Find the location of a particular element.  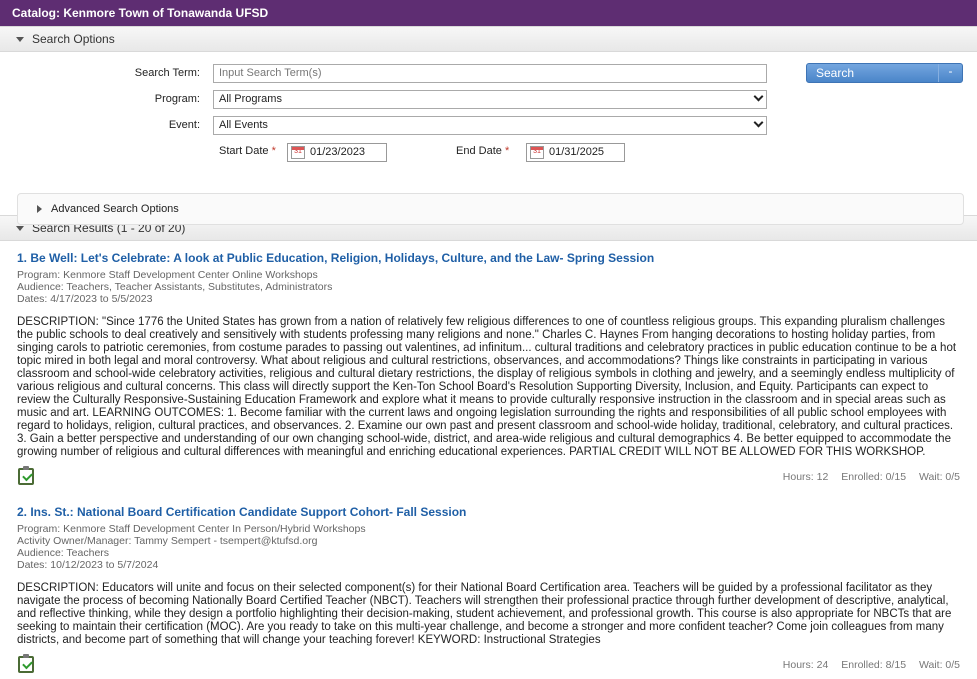

end-date-value: 01/31/2025 is located at coordinates (577, 152).